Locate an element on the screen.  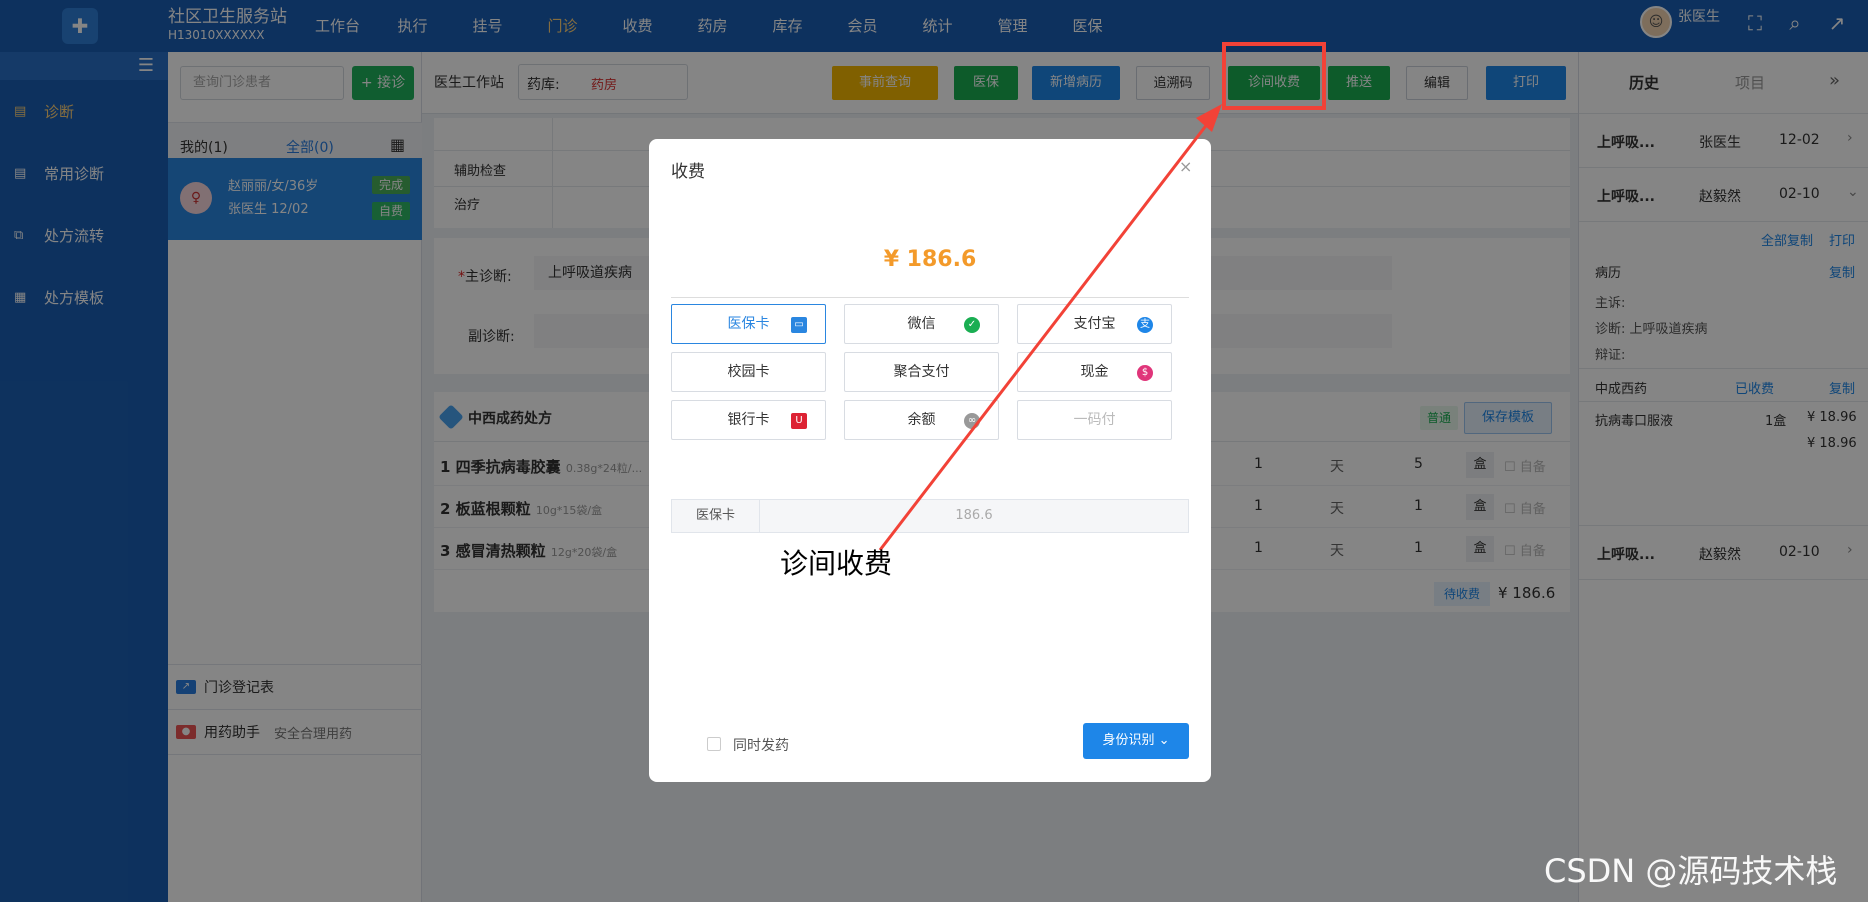
annotation-arrow is located at coordinates (1050, 327).